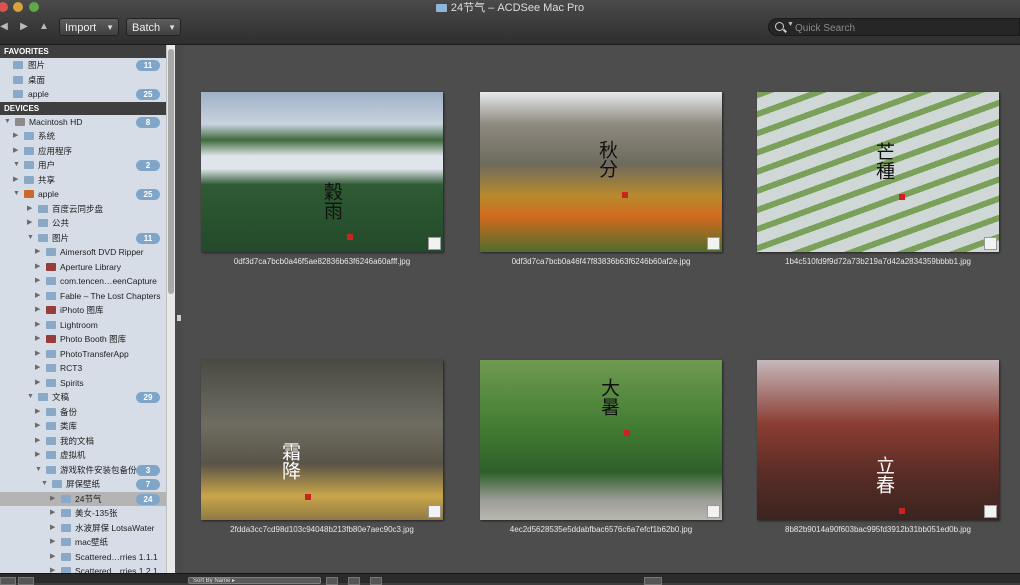 The image size is (1020, 585). I want to click on sidebar-tree-item: ▶ Fable – The Lost Chapters, so click(83, 296).